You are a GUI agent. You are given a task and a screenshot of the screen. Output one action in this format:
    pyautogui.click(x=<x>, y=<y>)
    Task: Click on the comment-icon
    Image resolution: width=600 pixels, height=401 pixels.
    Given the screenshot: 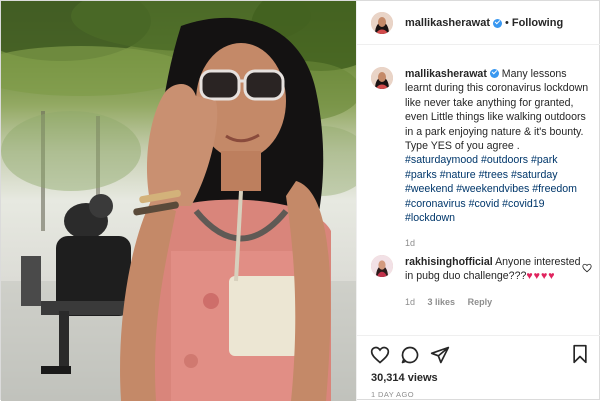 What is the action you would take?
    pyautogui.click(x=410, y=355)
    